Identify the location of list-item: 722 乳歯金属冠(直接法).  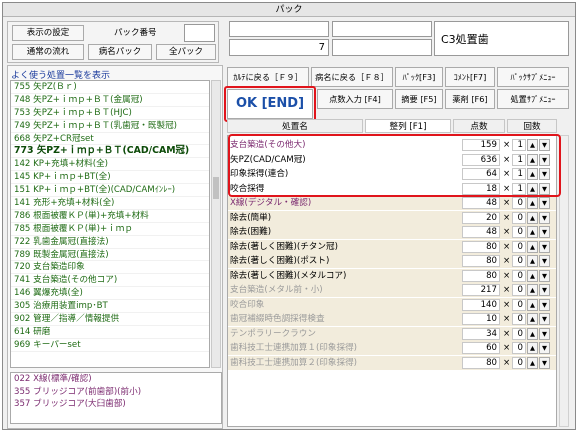
(110, 242).